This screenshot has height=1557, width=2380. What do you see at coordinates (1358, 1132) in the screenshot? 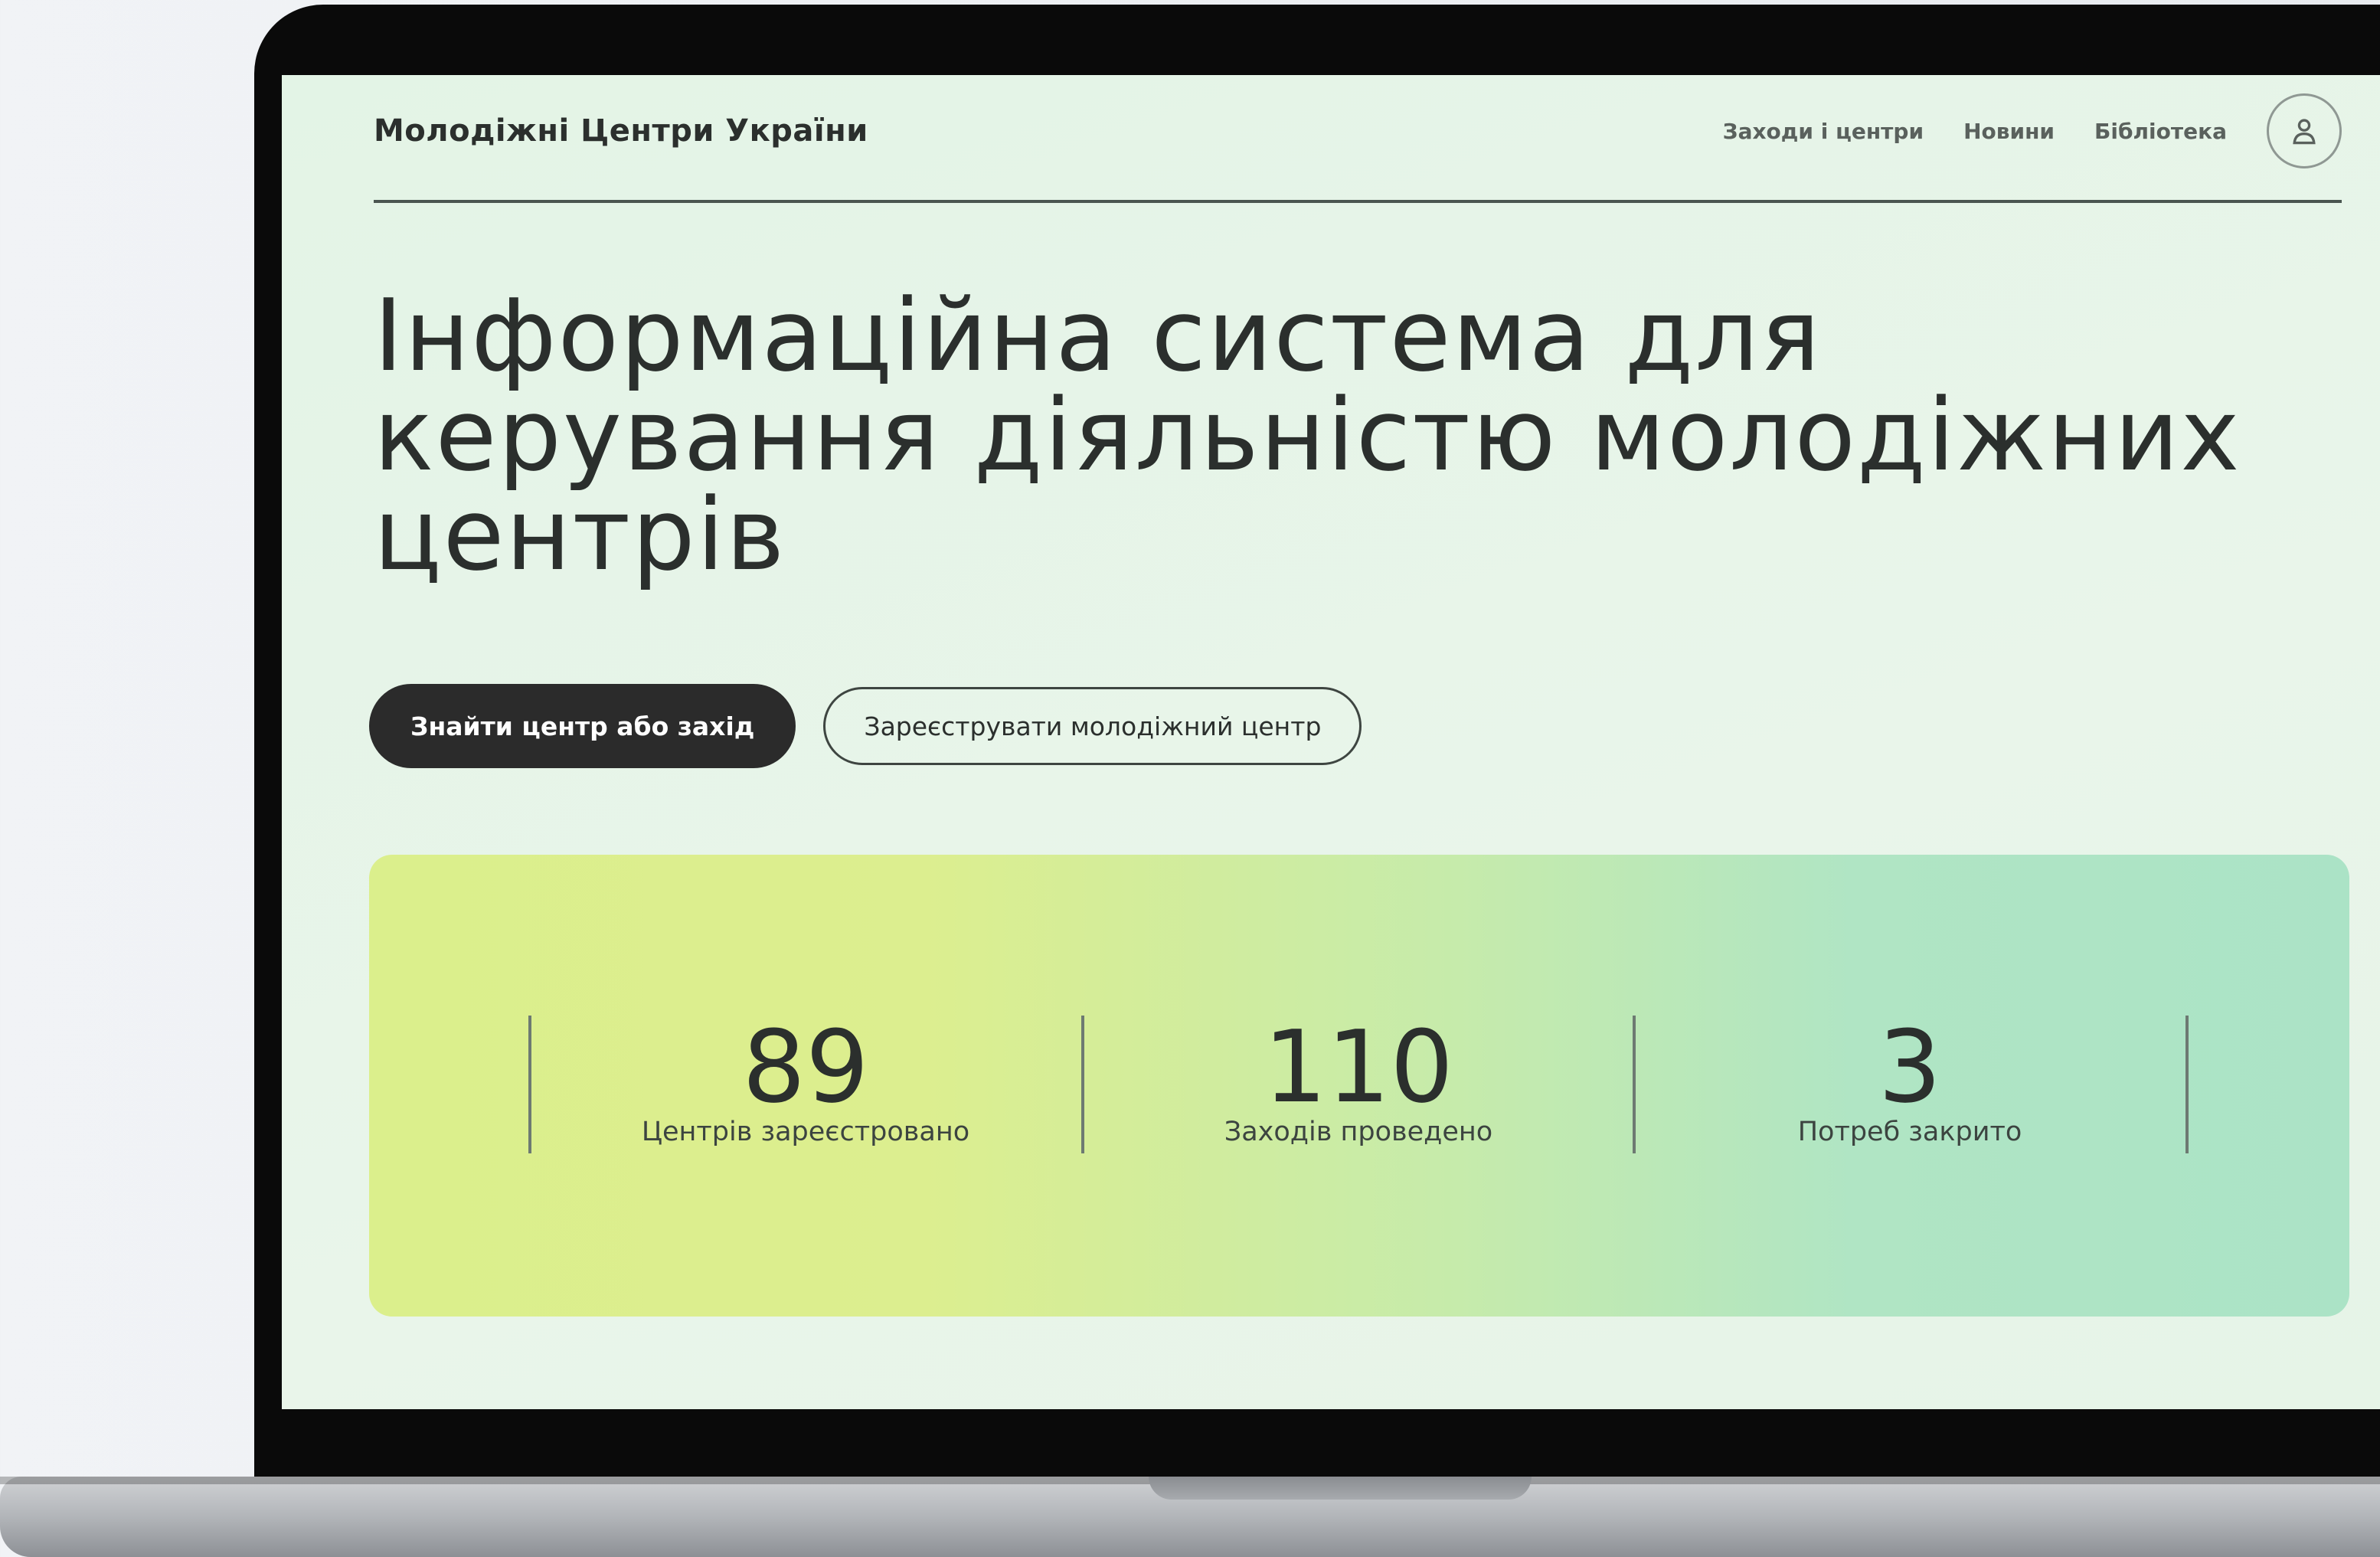
I see `stat-label: Заходів проведено` at bounding box center [1358, 1132].